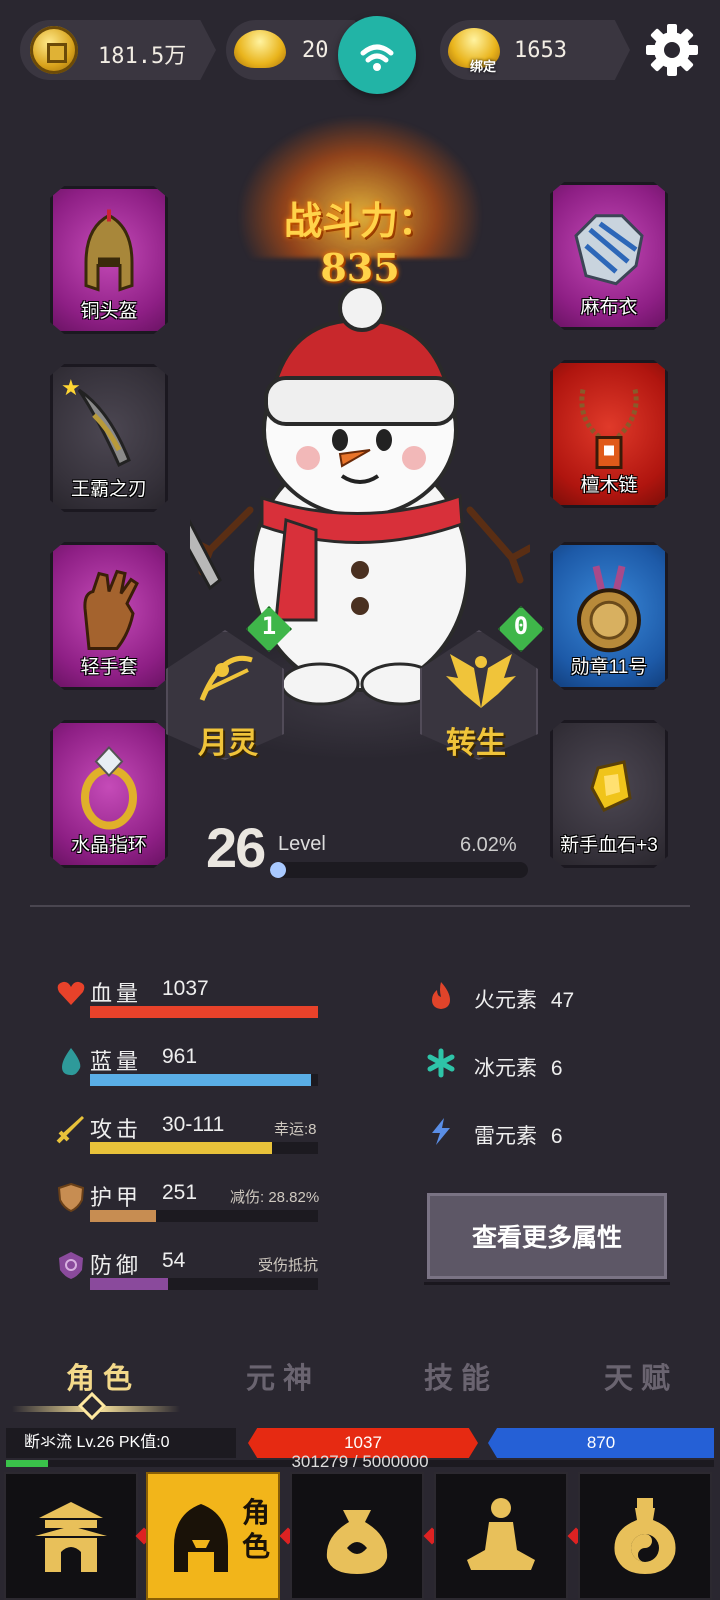  I want to click on exp-text: 301279 / 5000000, so click(360, 1461).